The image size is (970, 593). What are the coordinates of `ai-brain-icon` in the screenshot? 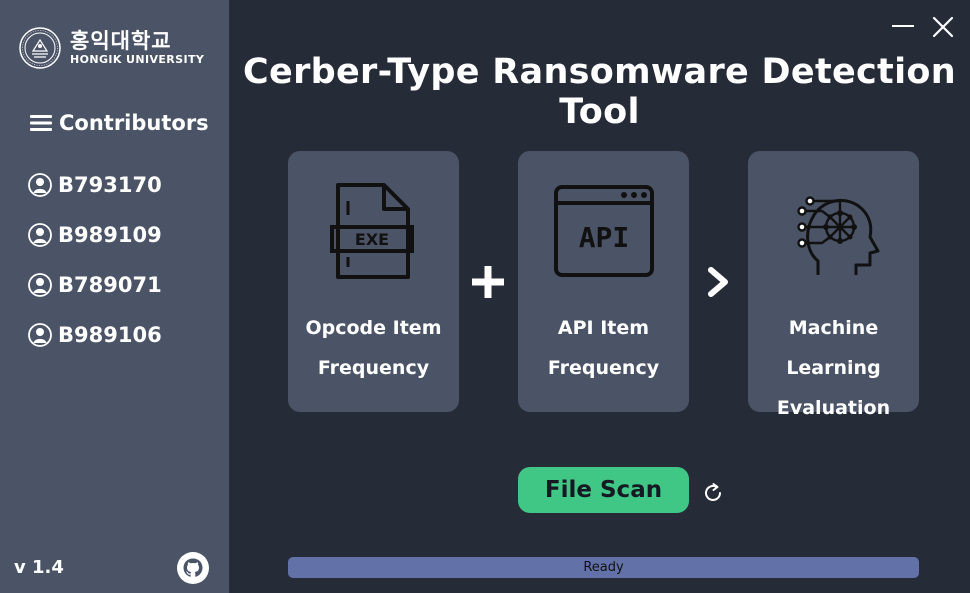 It's located at (838, 235).